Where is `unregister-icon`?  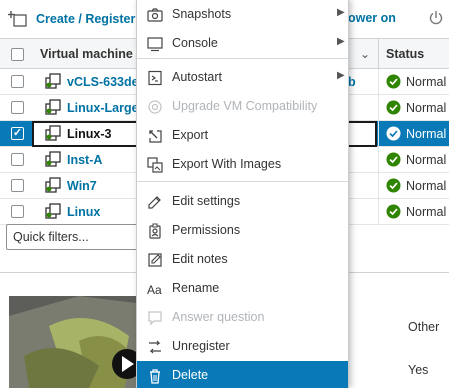
unregister-icon is located at coordinates (155, 347).